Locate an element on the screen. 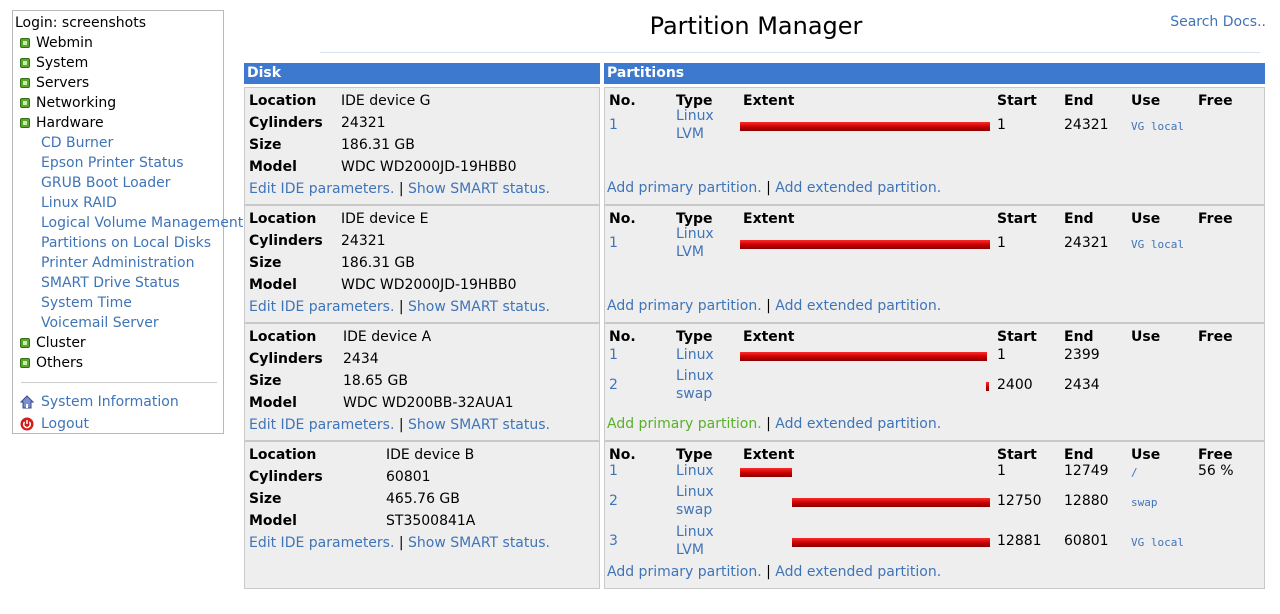 The height and width of the screenshot is (614, 1280). disk-size-value: 18.65 GB is located at coordinates (375, 381).